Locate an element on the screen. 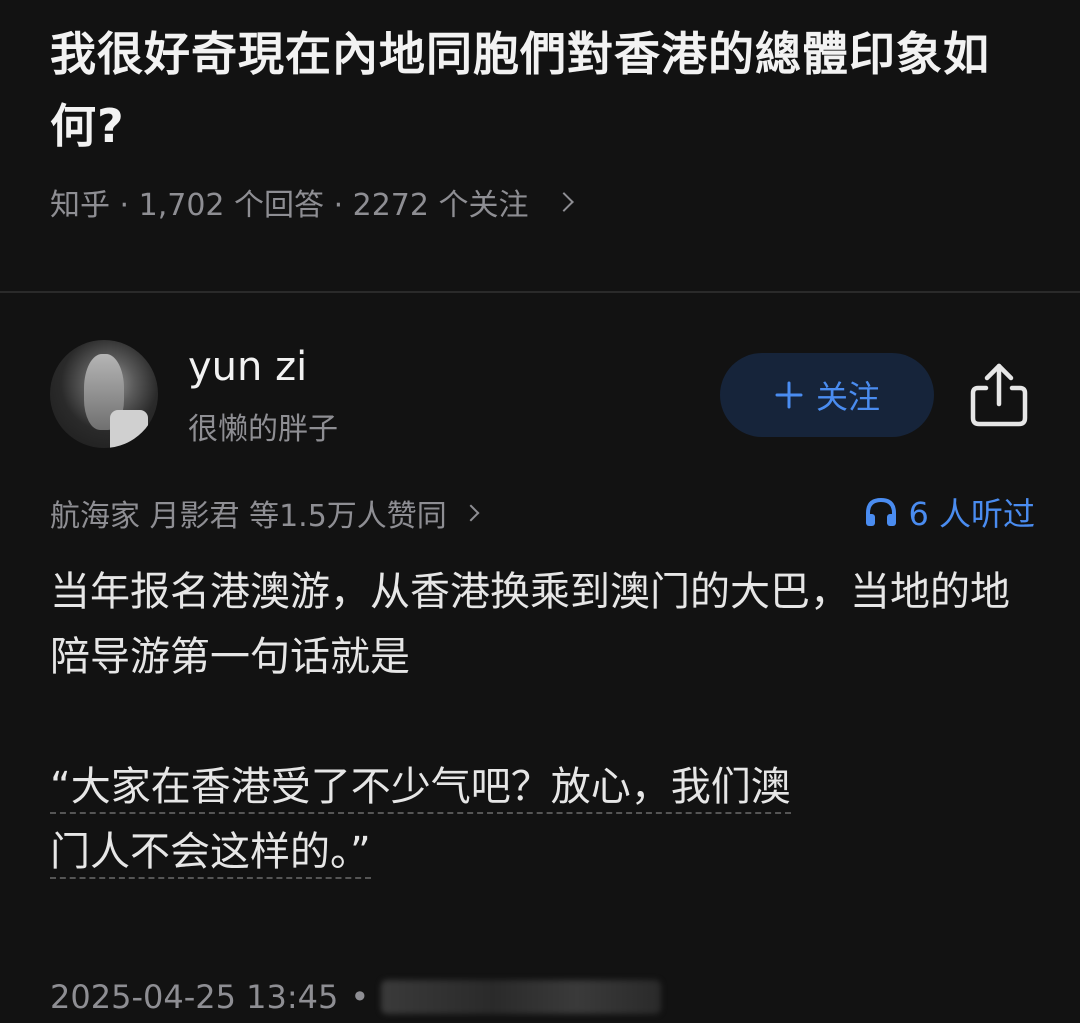 The width and height of the screenshot is (1080, 1023). answer-paragraph: 当年报名港澳游，从香港换乘到澳门的大巴，当地的地陪导游第一句话就是 is located at coordinates (530, 624).